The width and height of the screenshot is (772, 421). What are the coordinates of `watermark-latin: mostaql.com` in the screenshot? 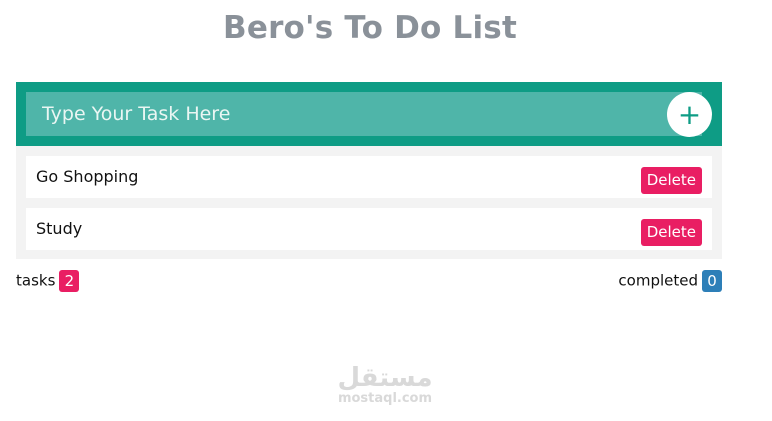 It's located at (385, 398).